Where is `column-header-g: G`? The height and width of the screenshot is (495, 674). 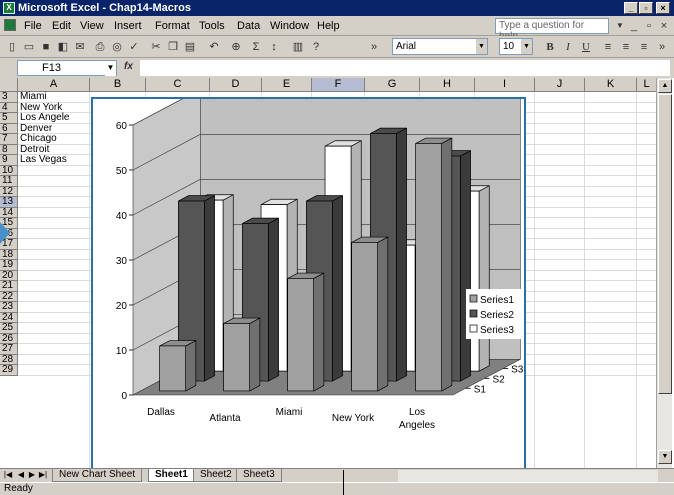
column-header-g: G is located at coordinates (392, 85).